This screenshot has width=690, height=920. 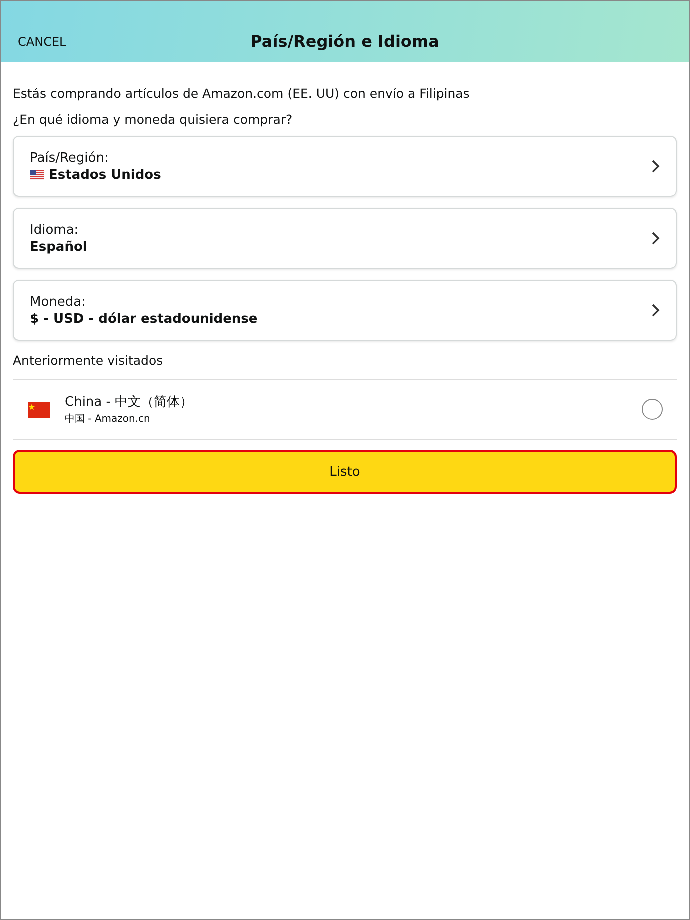 I want to click on page-title: País/Región e Idioma, so click(x=345, y=41).